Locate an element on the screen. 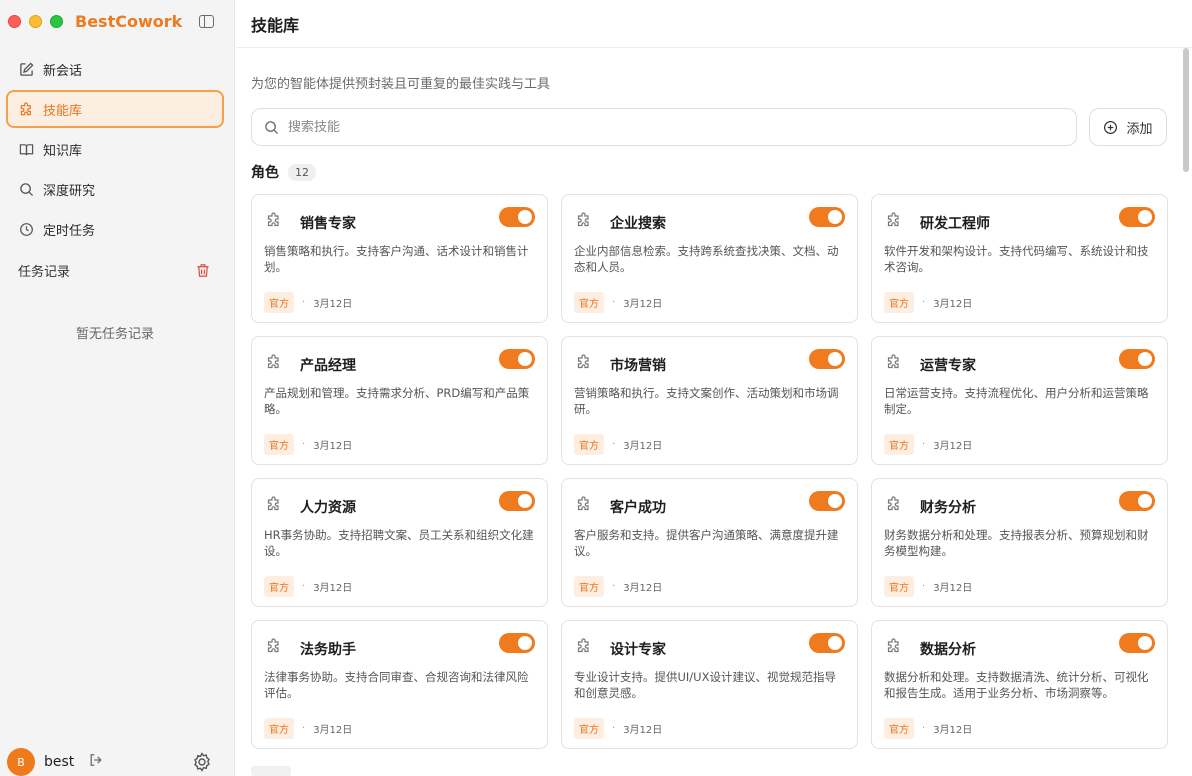 The width and height of the screenshot is (1192, 776). skill-name: 客户成功 is located at coordinates (638, 508).